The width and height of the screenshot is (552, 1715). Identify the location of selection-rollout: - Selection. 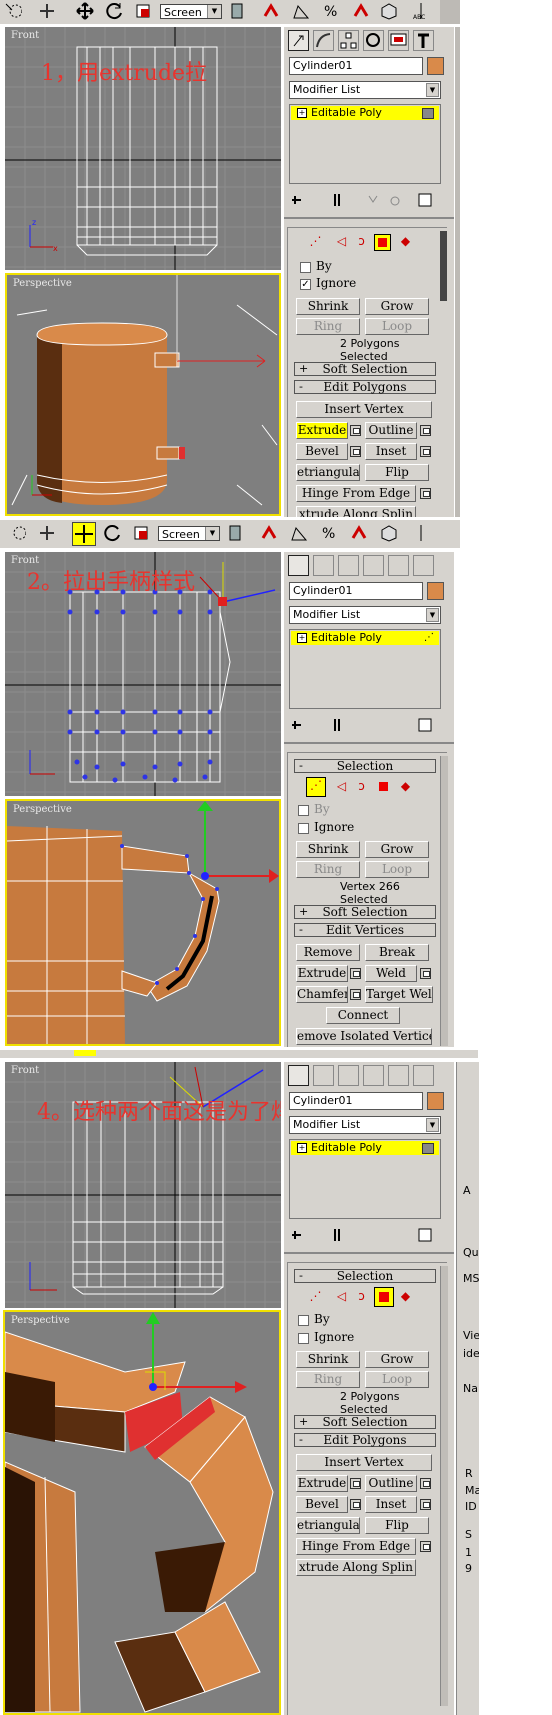
(365, 1276).